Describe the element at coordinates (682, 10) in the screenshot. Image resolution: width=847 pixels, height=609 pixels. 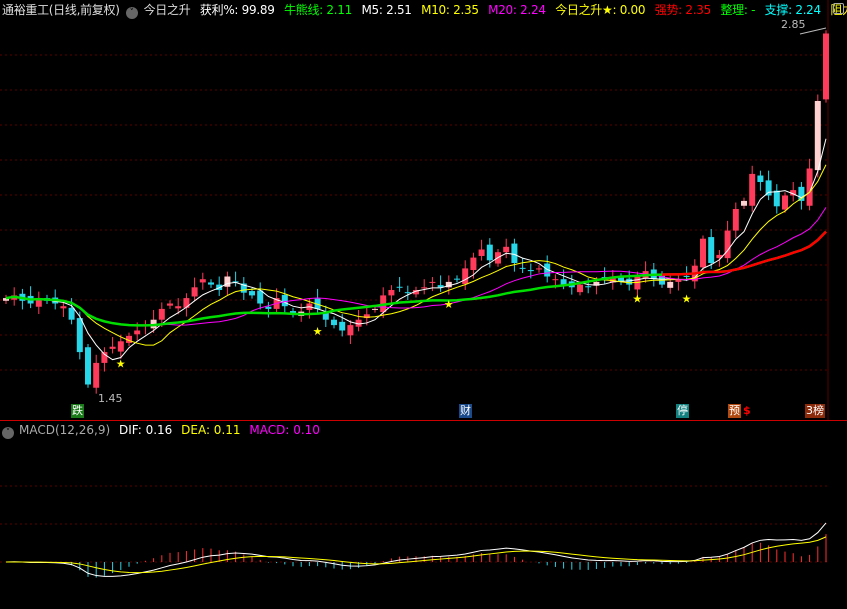
I see `strong-value: 强势: 2.35` at that location.